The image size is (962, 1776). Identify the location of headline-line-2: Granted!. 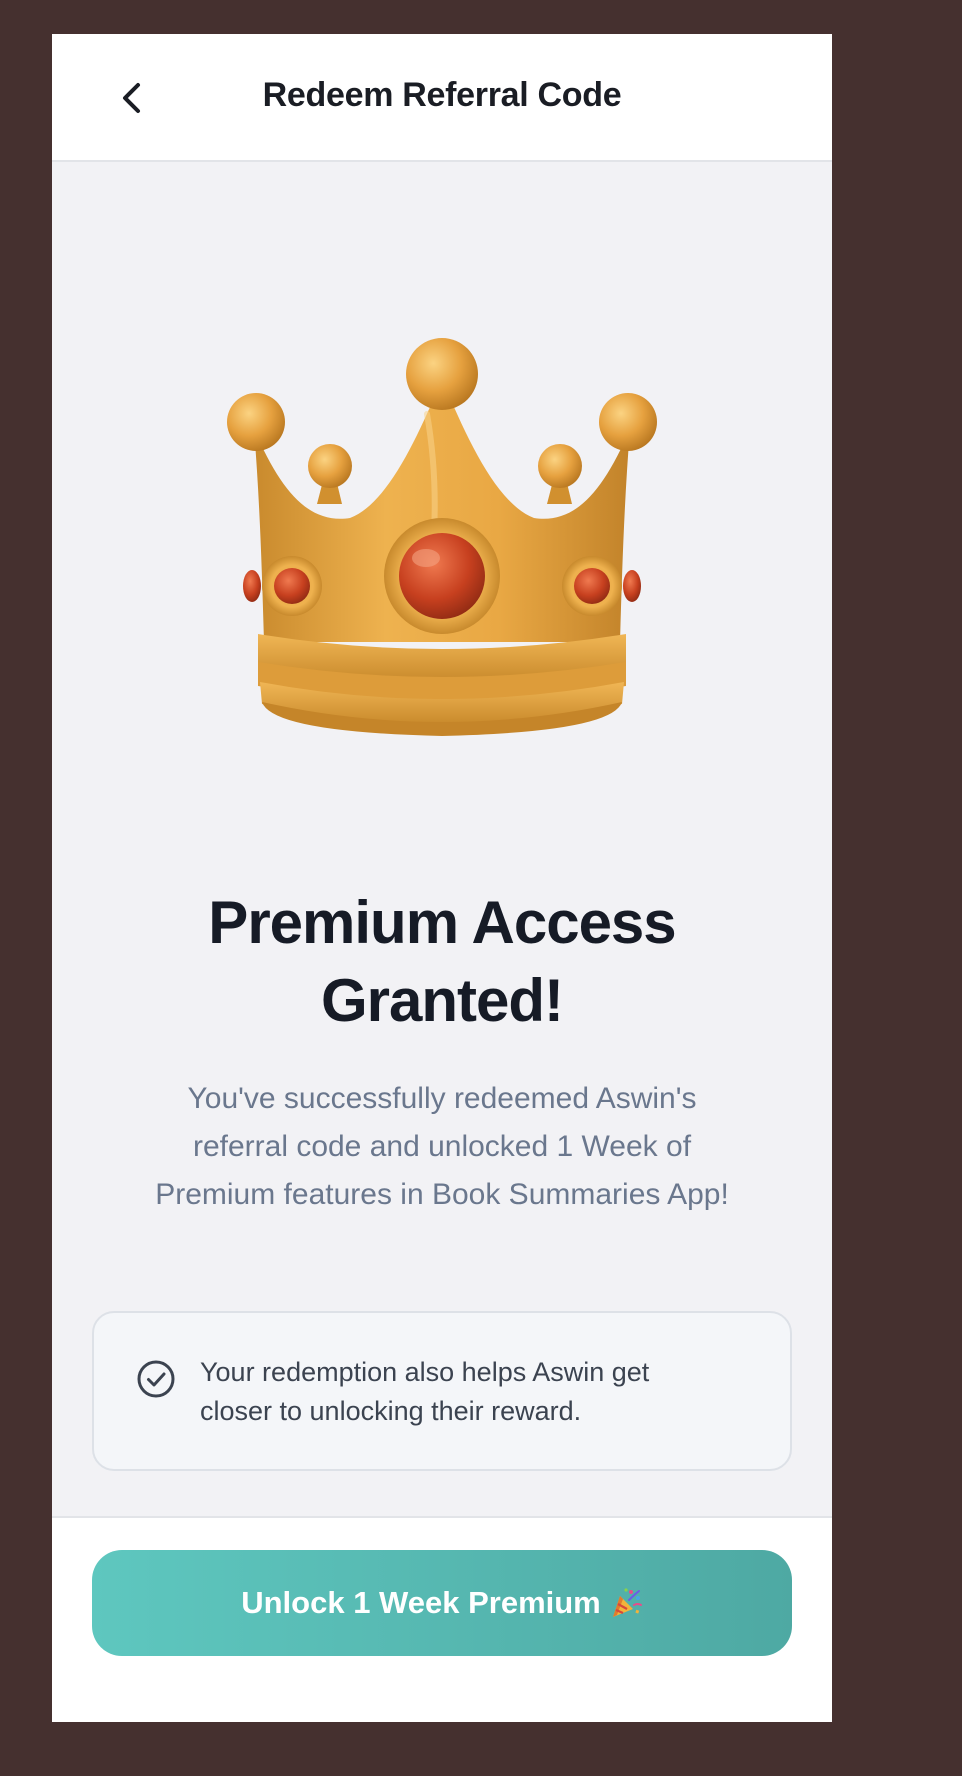
(442, 1000).